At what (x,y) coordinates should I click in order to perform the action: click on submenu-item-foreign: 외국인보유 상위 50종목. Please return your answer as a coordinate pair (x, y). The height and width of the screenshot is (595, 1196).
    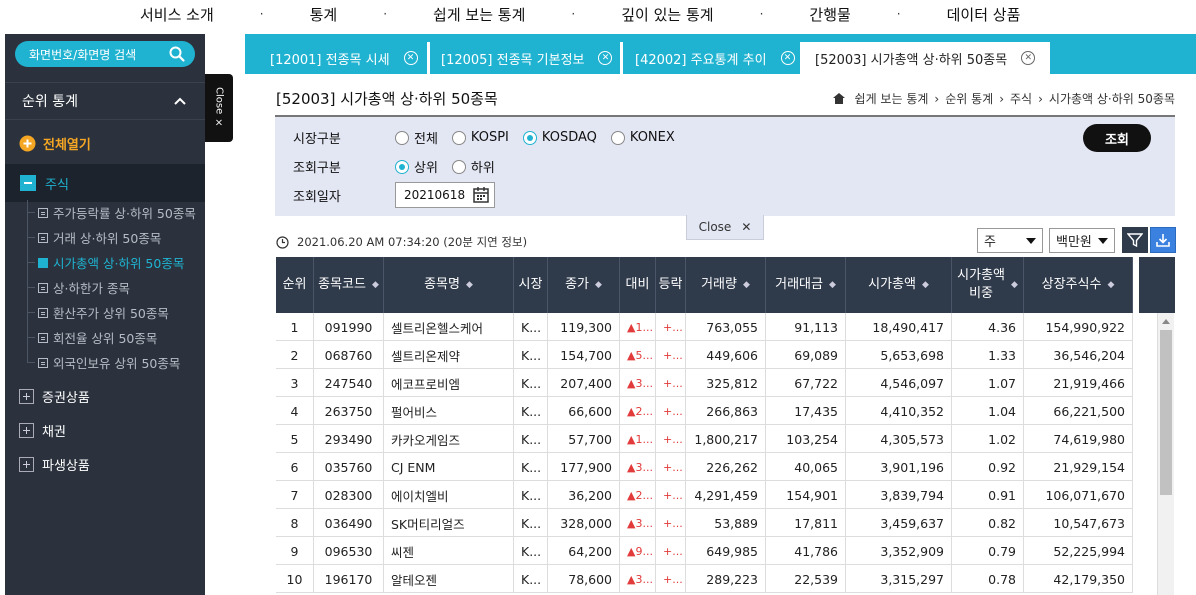
    Looking at the image, I should click on (105, 362).